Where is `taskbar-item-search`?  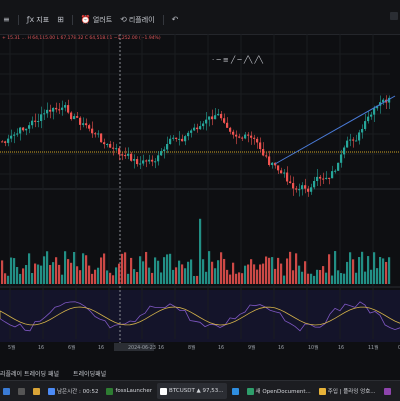
taskbar-item-search is located at coordinates (21, 391).